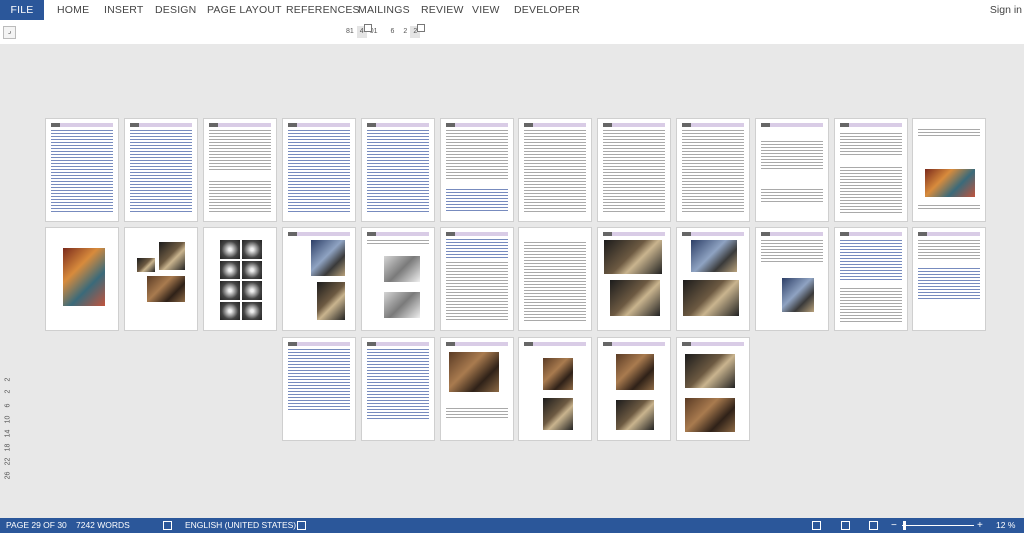  I want to click on right-indent-marker-icon, so click(421, 28).